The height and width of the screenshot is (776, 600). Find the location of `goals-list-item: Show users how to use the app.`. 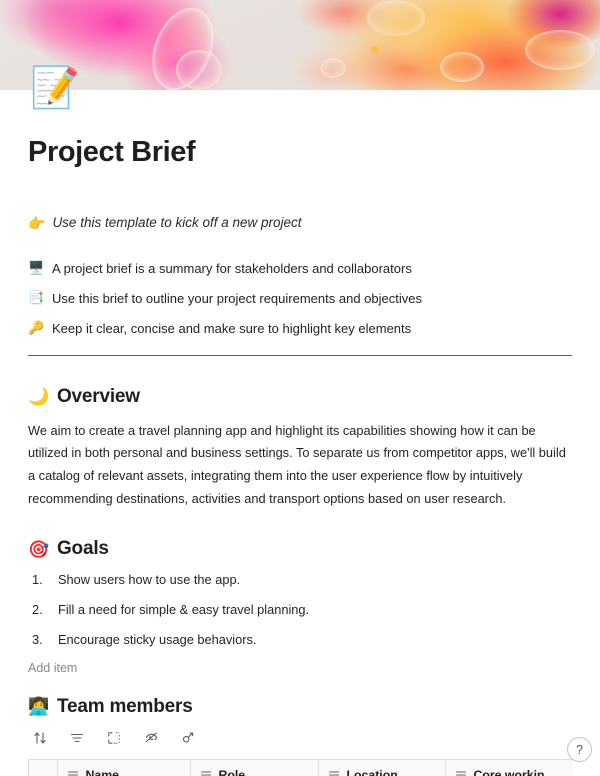

goals-list-item: Show users how to use the app. is located at coordinates (302, 580).